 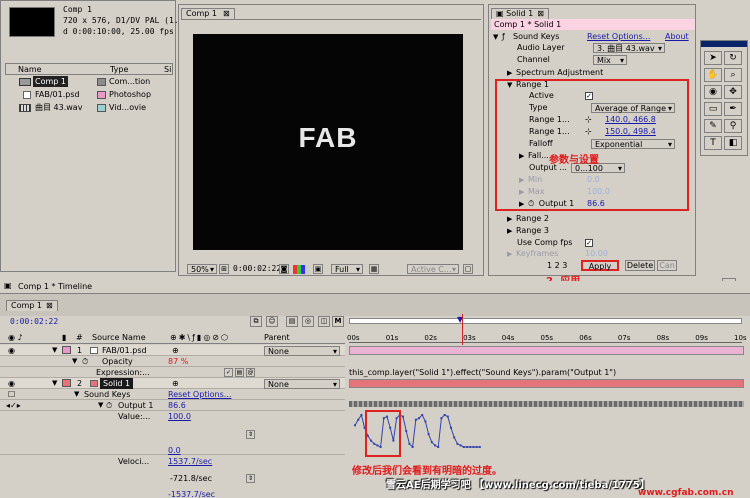 I want to click on use-comp-fps-checkbox: ✓, so click(x=589, y=243).